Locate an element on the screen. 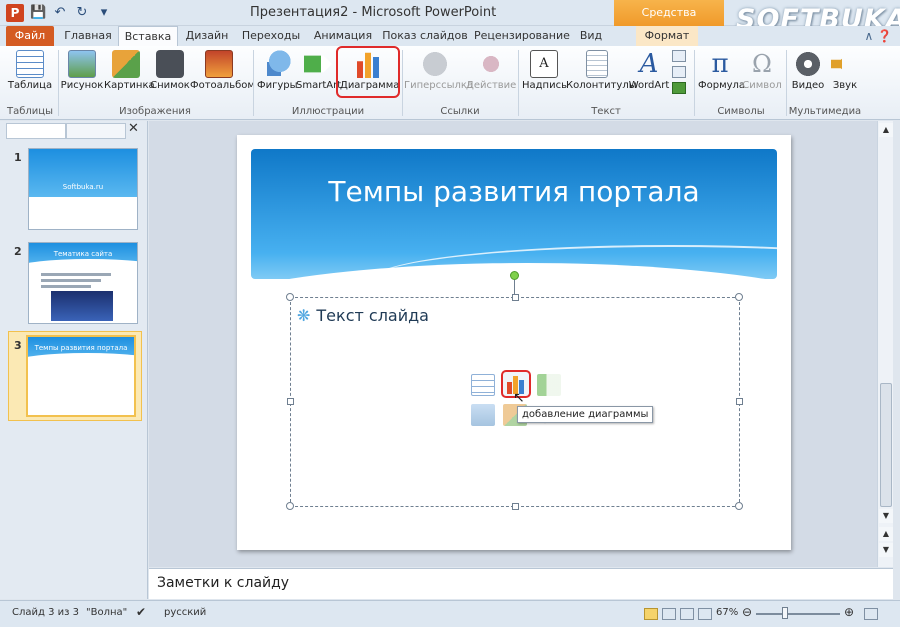  video-button: Видео is located at coordinates (808, 70).